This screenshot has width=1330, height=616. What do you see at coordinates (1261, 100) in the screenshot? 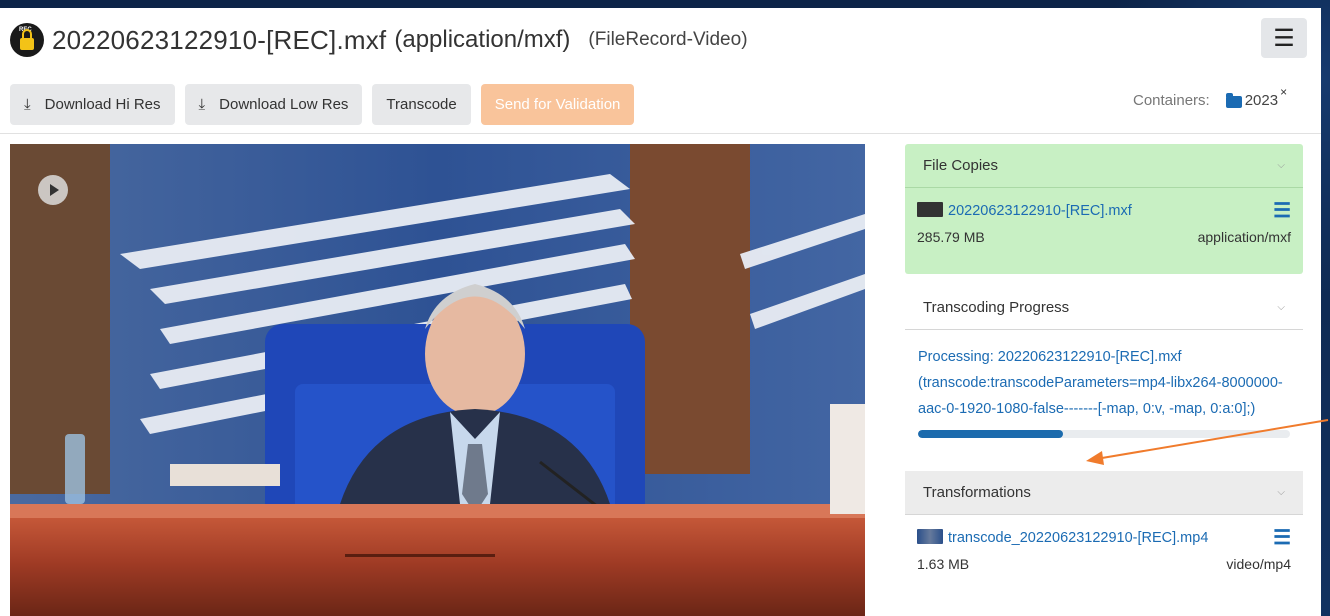
I see `container-link-2023: 2023` at bounding box center [1261, 100].